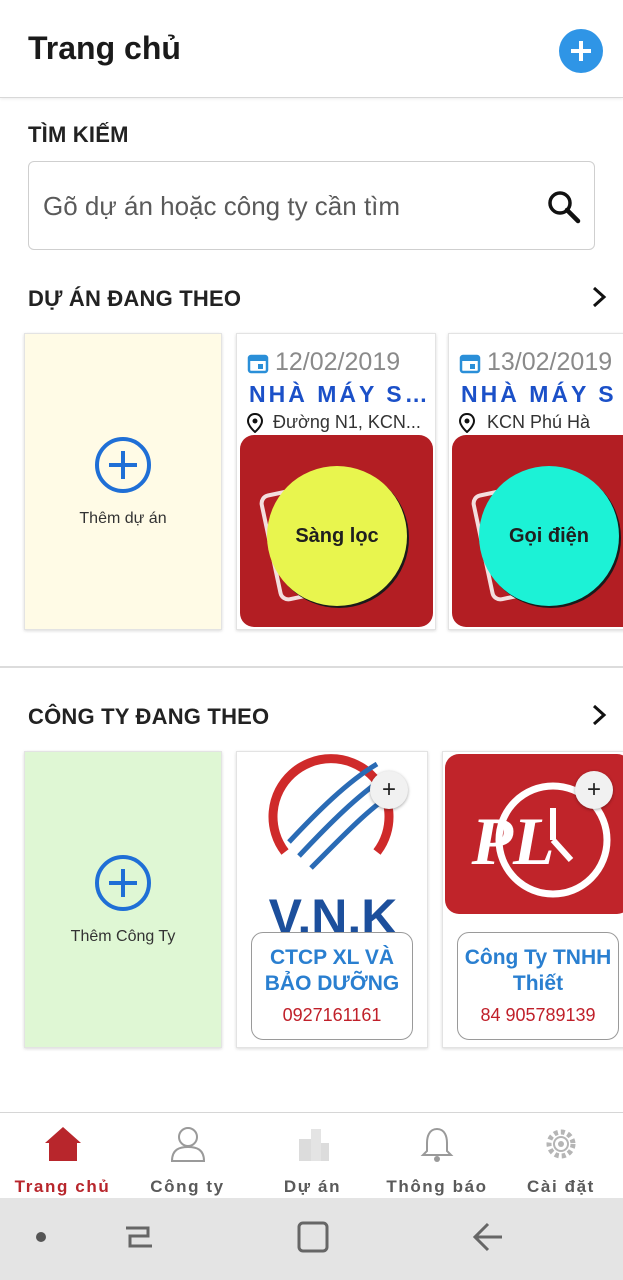  What do you see at coordinates (62, 1186) in the screenshot?
I see `nav-home-label: Trang chủ` at bounding box center [62, 1186].